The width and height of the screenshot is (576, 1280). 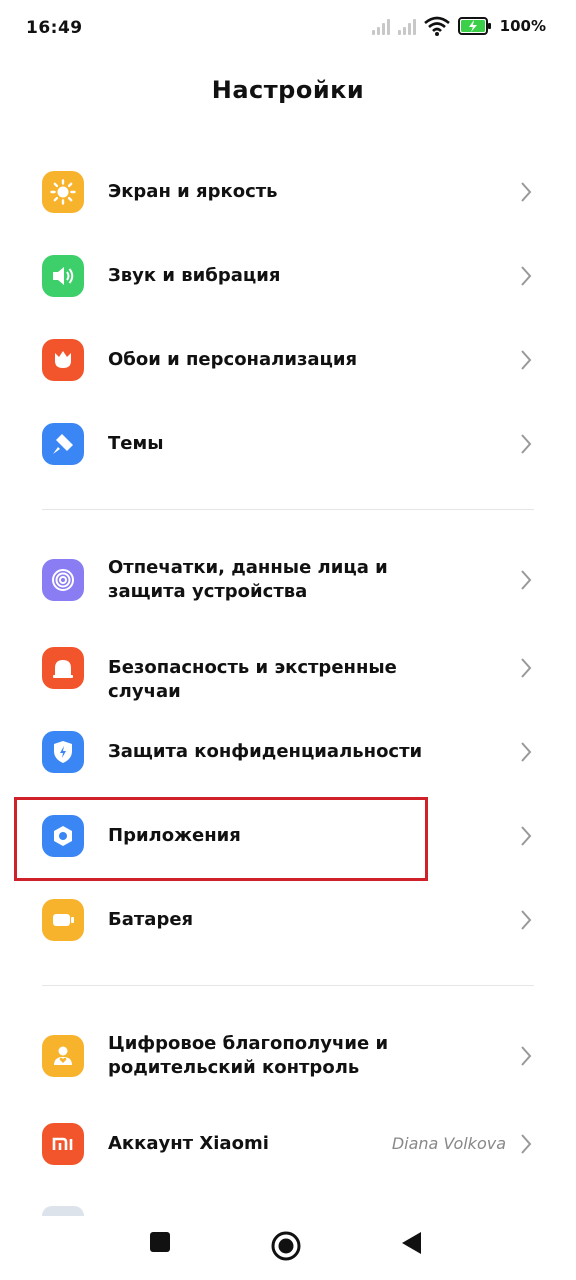 I want to click on settings-item-display: Экран и яркость, so click(x=288, y=192).